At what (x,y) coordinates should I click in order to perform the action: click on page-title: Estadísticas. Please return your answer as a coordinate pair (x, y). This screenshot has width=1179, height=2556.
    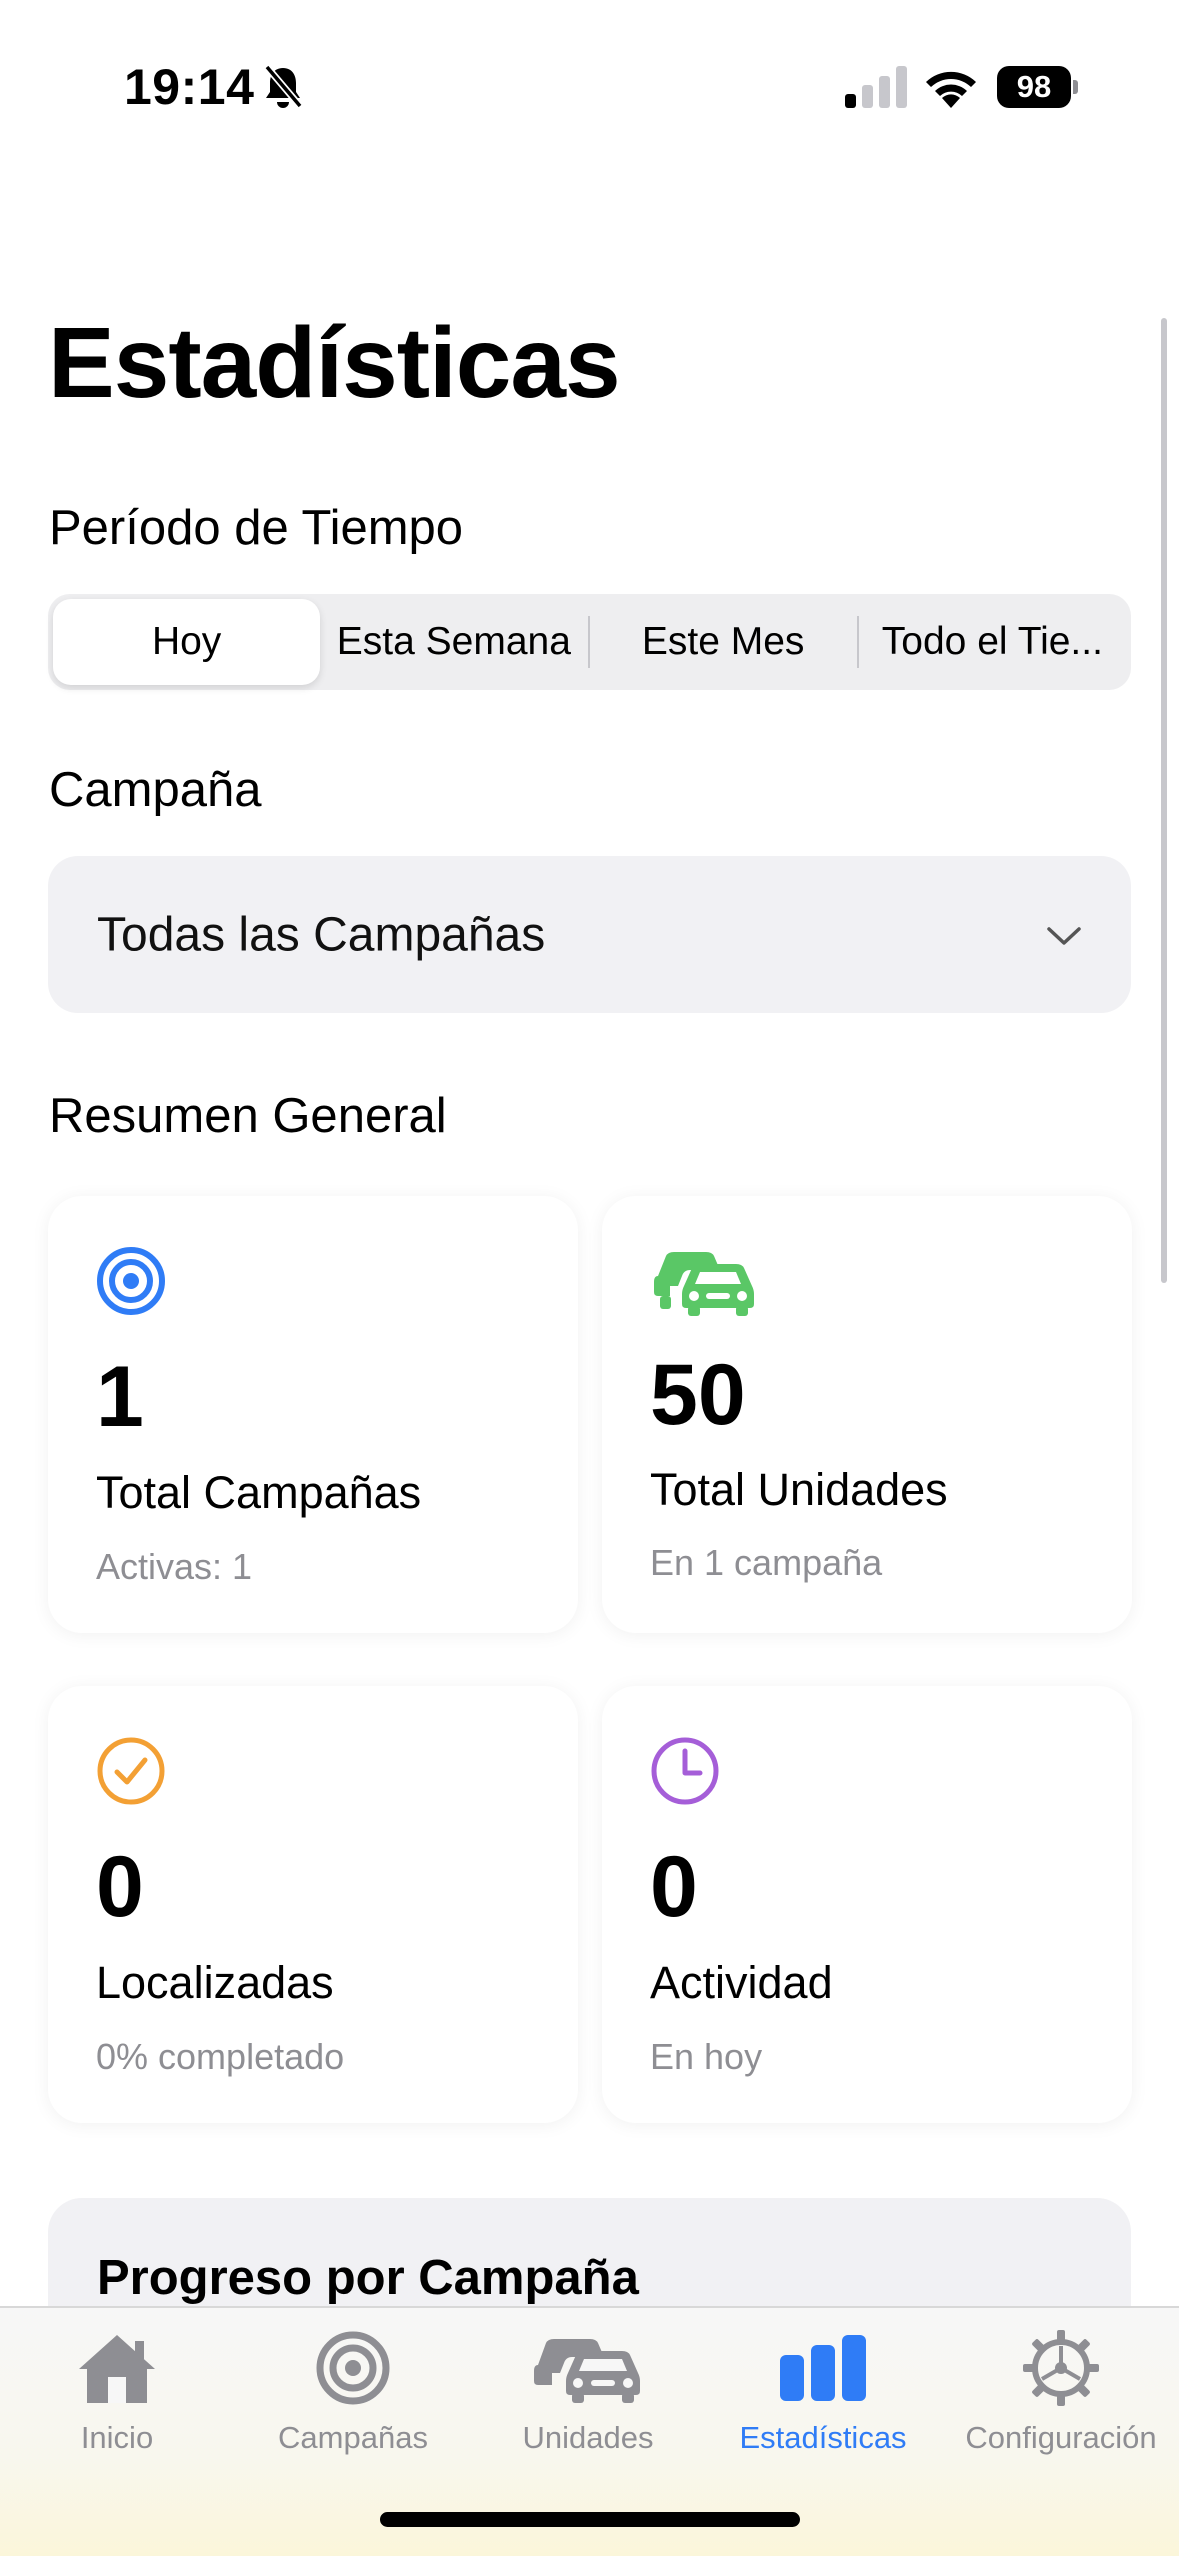
    Looking at the image, I should click on (334, 363).